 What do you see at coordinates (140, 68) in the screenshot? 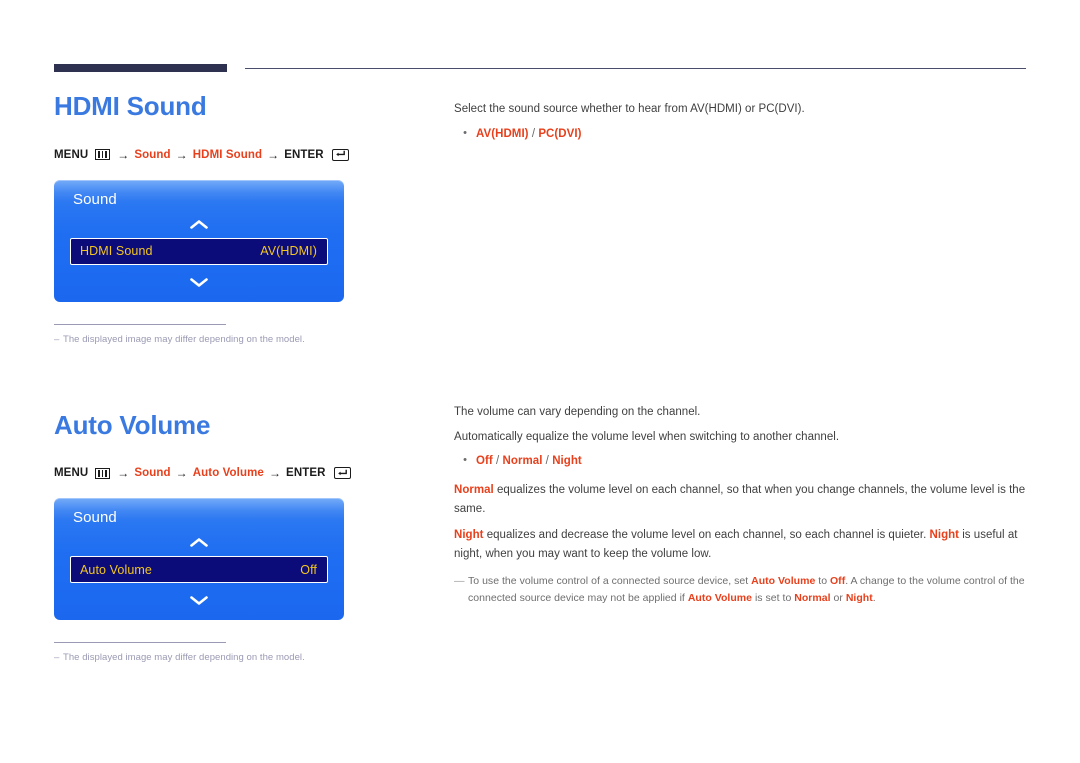
I see `header-rule-thick` at bounding box center [140, 68].